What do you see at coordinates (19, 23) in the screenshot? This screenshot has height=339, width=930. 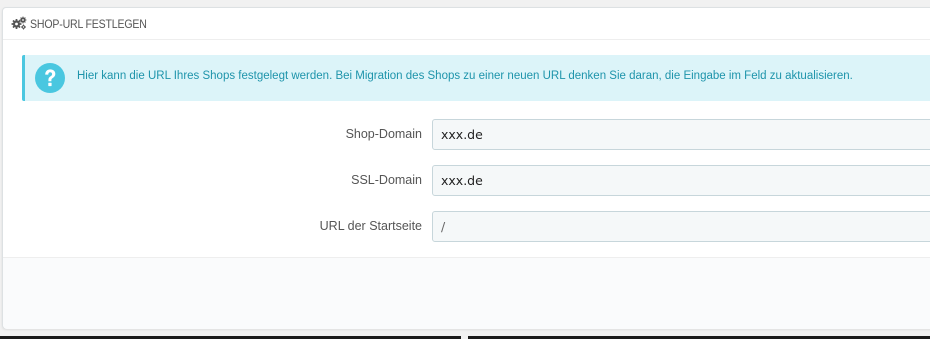 I see `gears-icon` at bounding box center [19, 23].